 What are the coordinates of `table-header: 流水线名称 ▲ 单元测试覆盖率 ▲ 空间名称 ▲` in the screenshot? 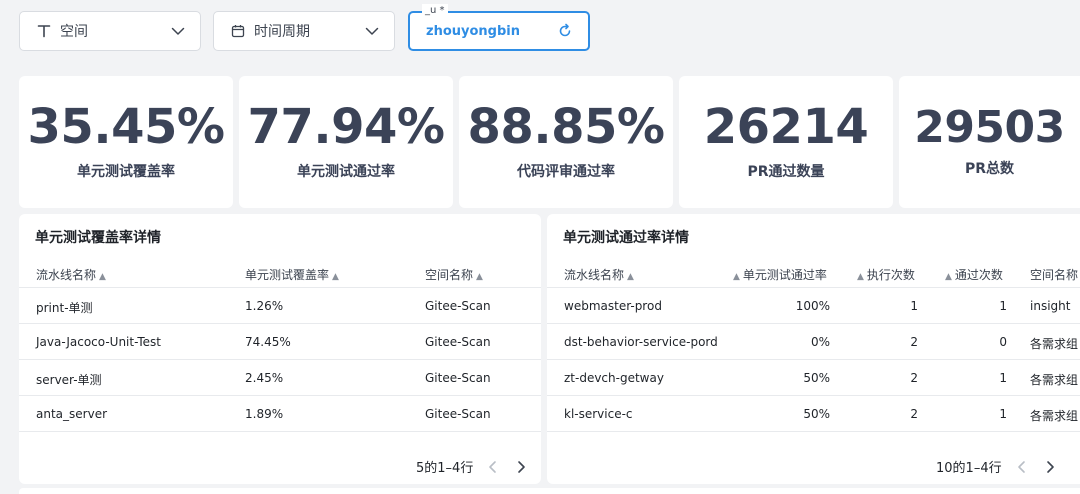 It's located at (280, 273).